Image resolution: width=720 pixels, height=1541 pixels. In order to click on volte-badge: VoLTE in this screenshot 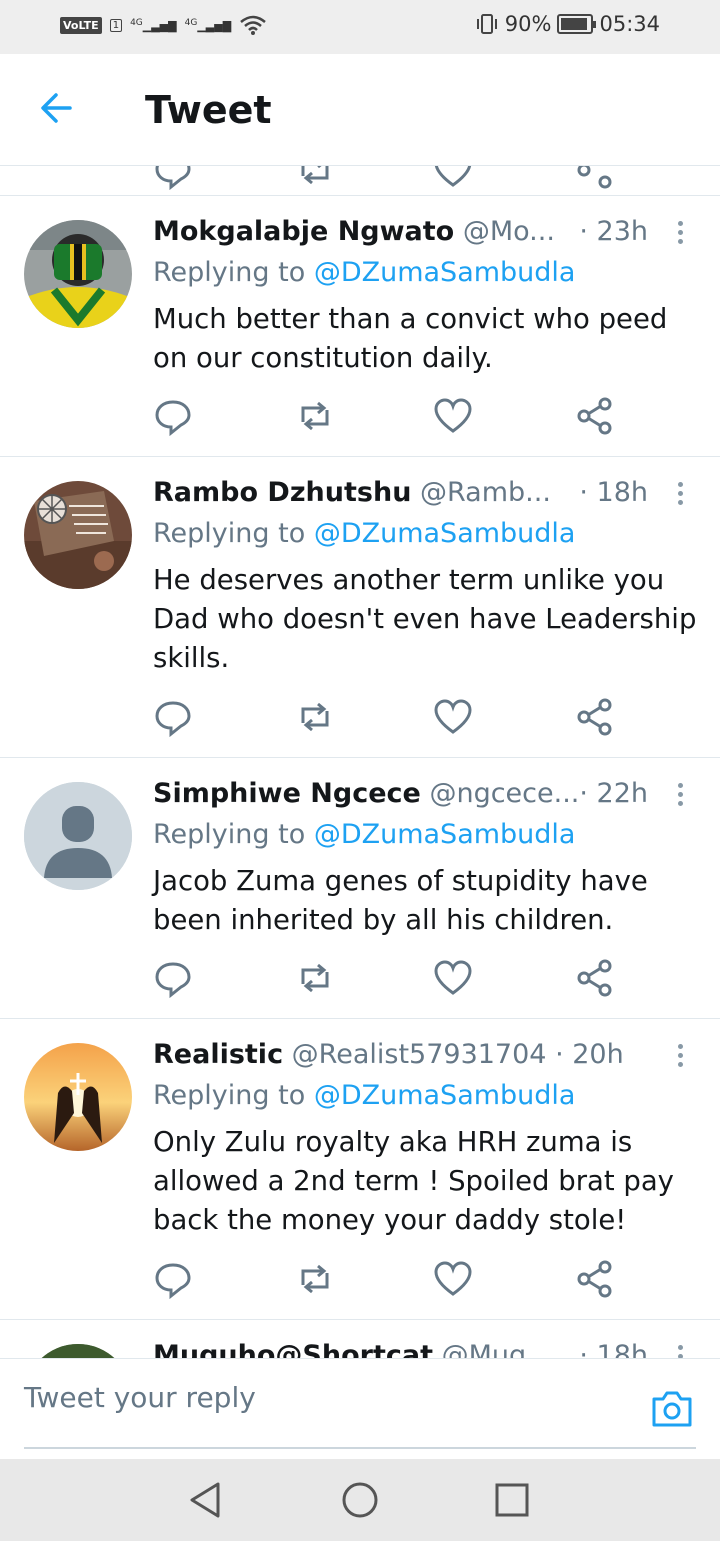, I will do `click(81, 25)`.